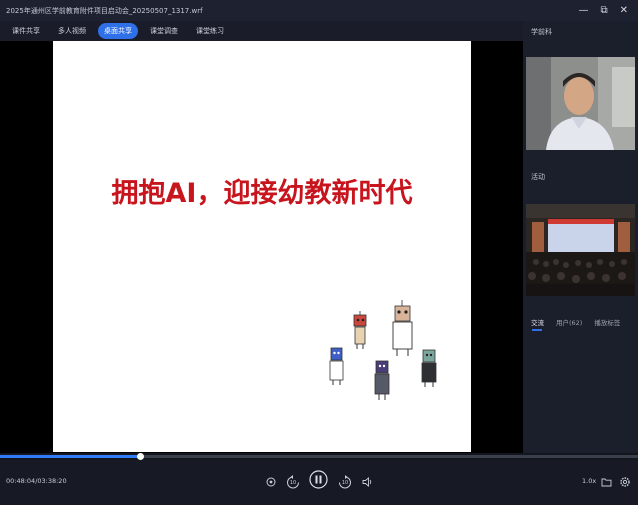 This screenshot has width=638, height=505. I want to click on panel-subtabs: 交流 用户(62) 播放标签, so click(580, 322).